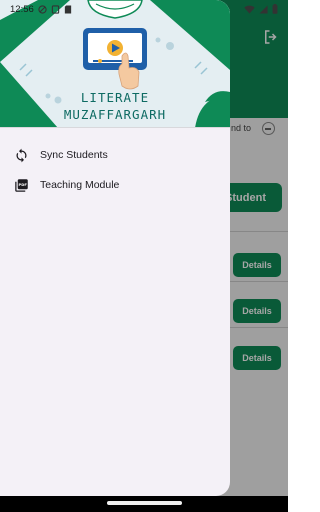 Image resolution: width=320 pixels, height=512 pixels. Describe the element at coordinates (67, 9) in the screenshot. I see `sd-card-icon` at that location.